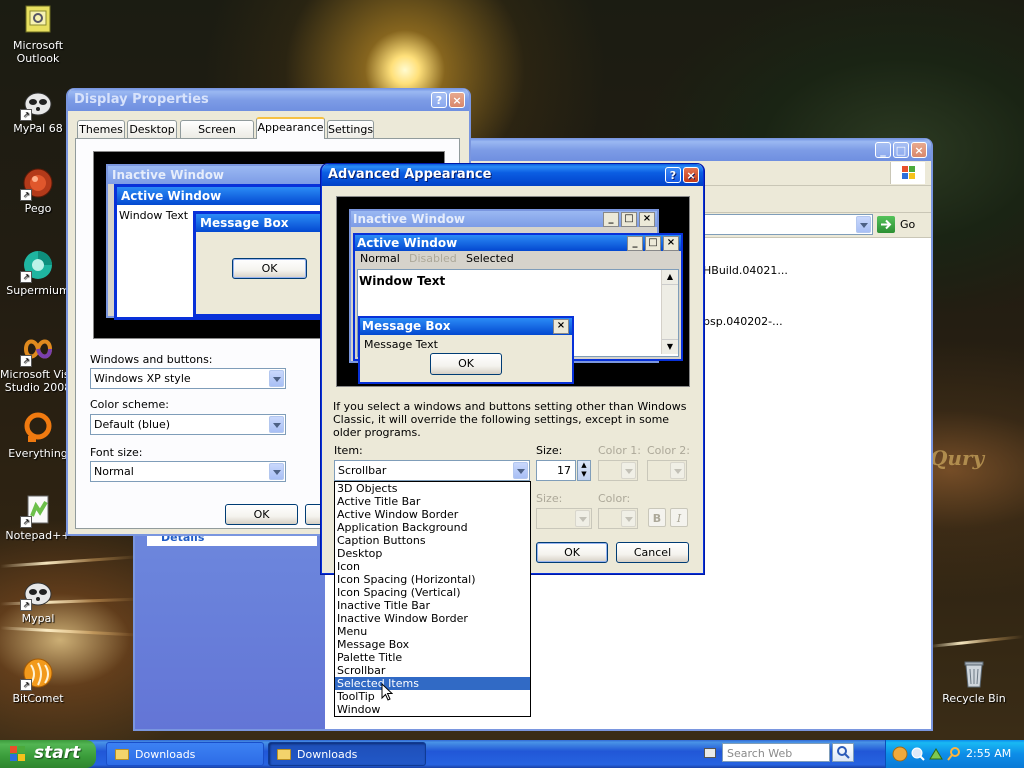  I want to click on tab-screen-saver: Screen Saver, so click(217, 136).